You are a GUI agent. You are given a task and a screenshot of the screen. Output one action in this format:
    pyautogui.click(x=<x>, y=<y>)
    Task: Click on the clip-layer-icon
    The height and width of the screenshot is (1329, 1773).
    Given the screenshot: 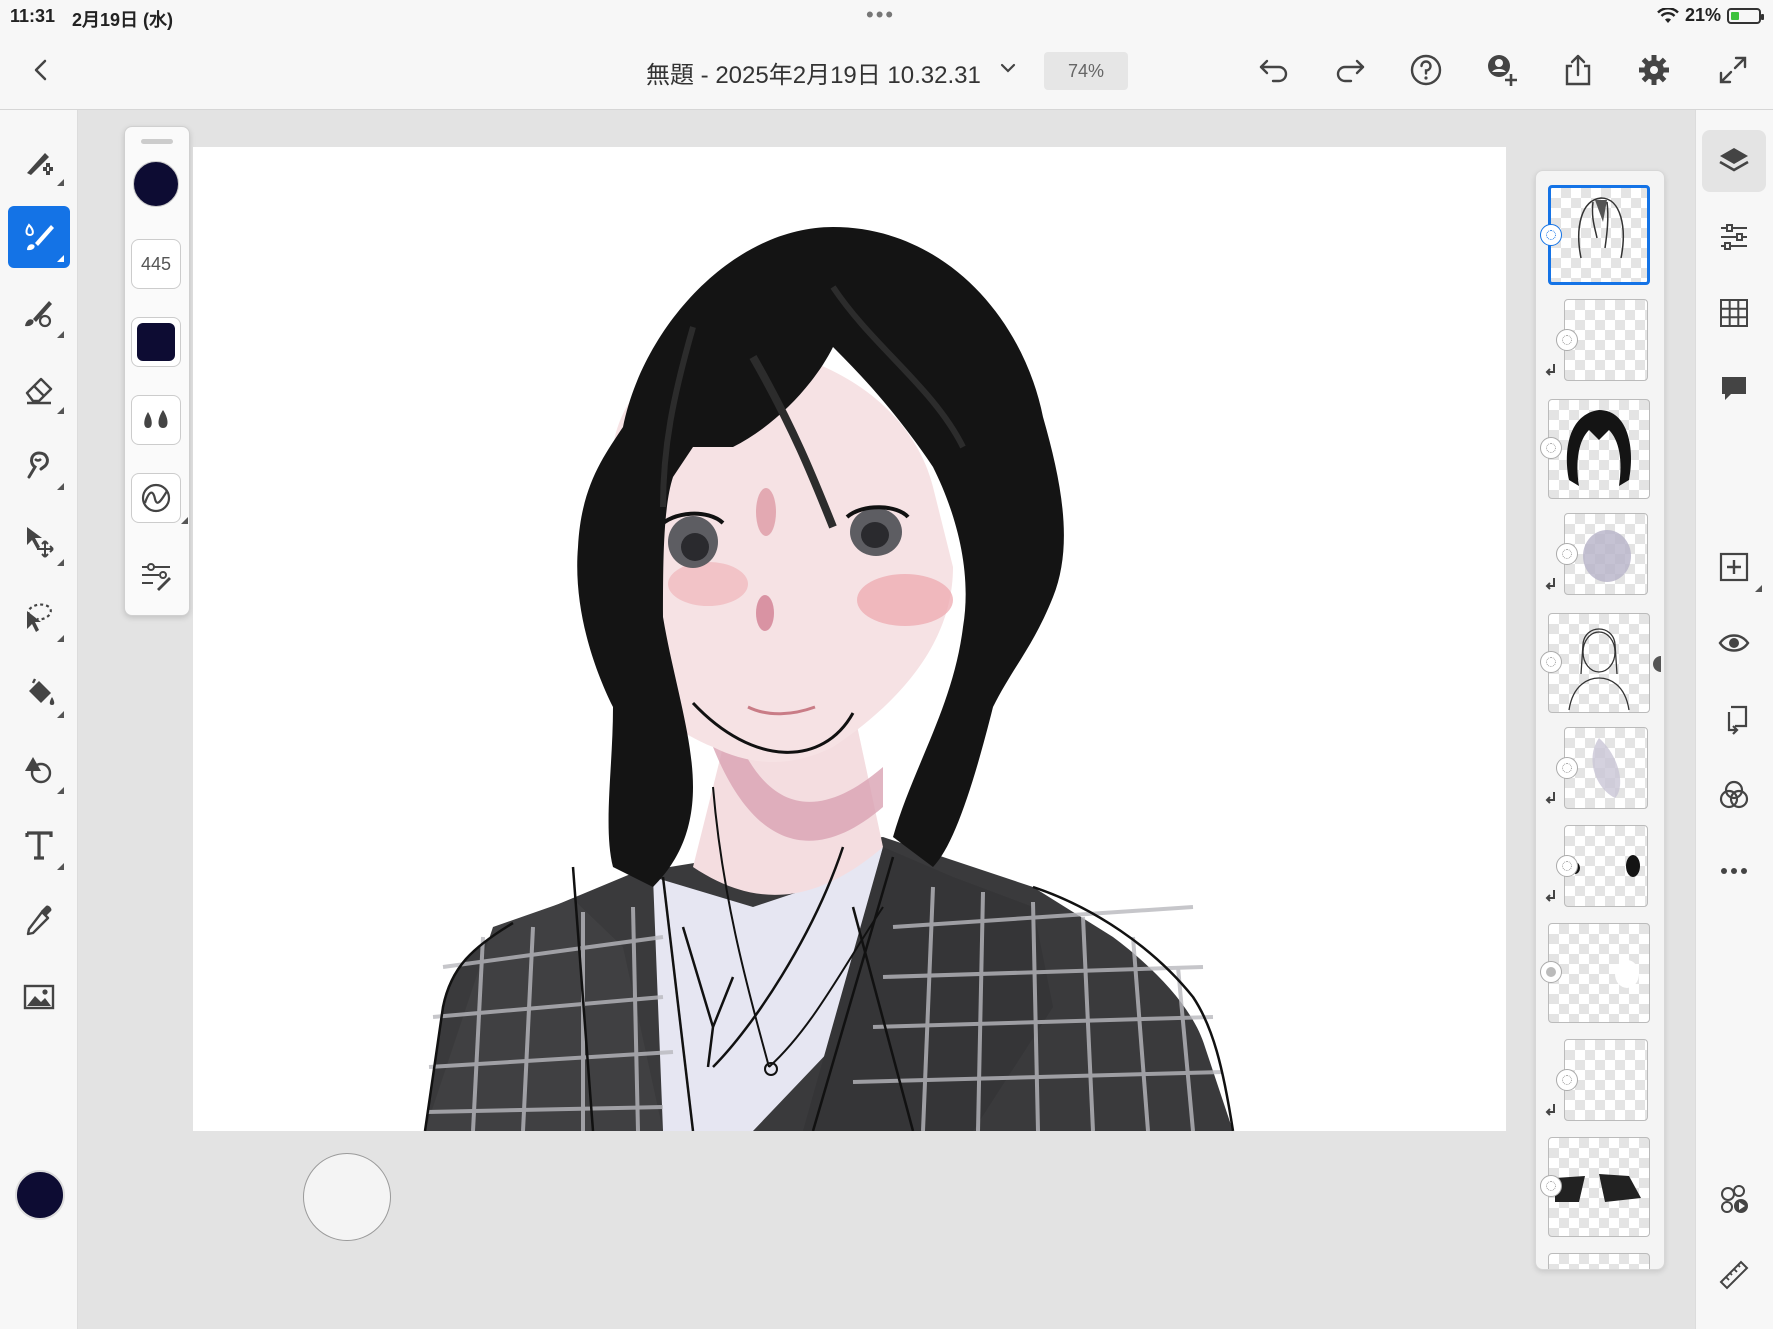 What is the action you would take?
    pyautogui.click(x=1734, y=719)
    